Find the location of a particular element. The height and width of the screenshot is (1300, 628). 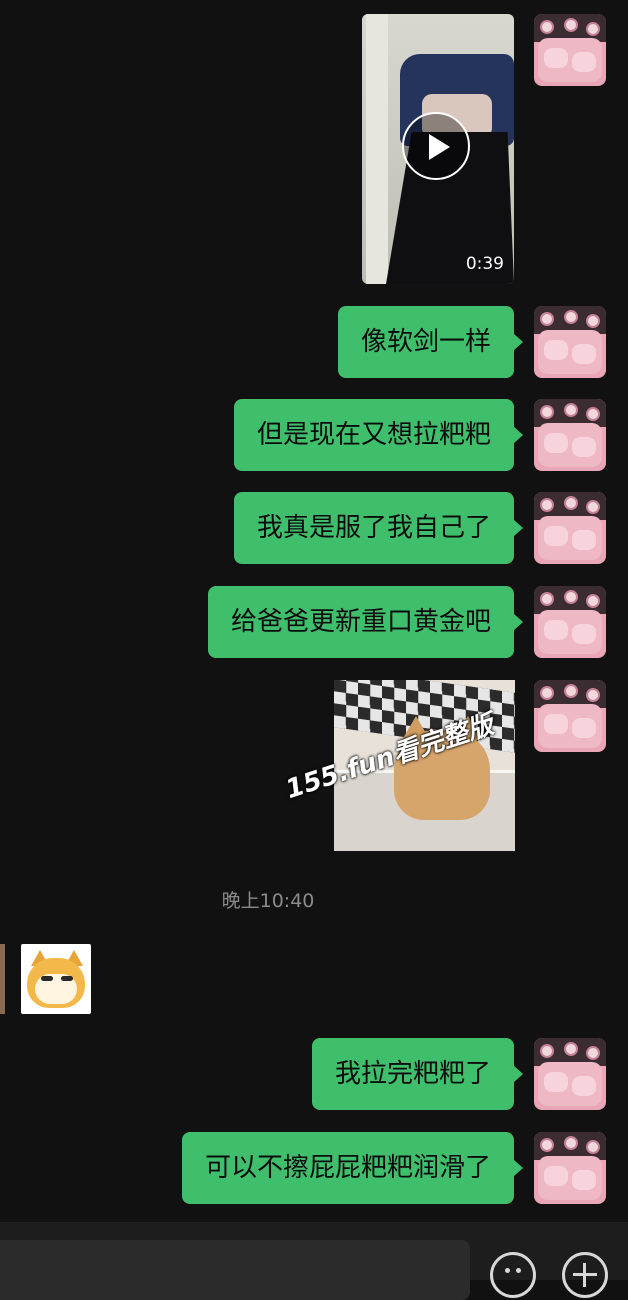

message-text: 我真是服了我自己了 is located at coordinates (373, 528).